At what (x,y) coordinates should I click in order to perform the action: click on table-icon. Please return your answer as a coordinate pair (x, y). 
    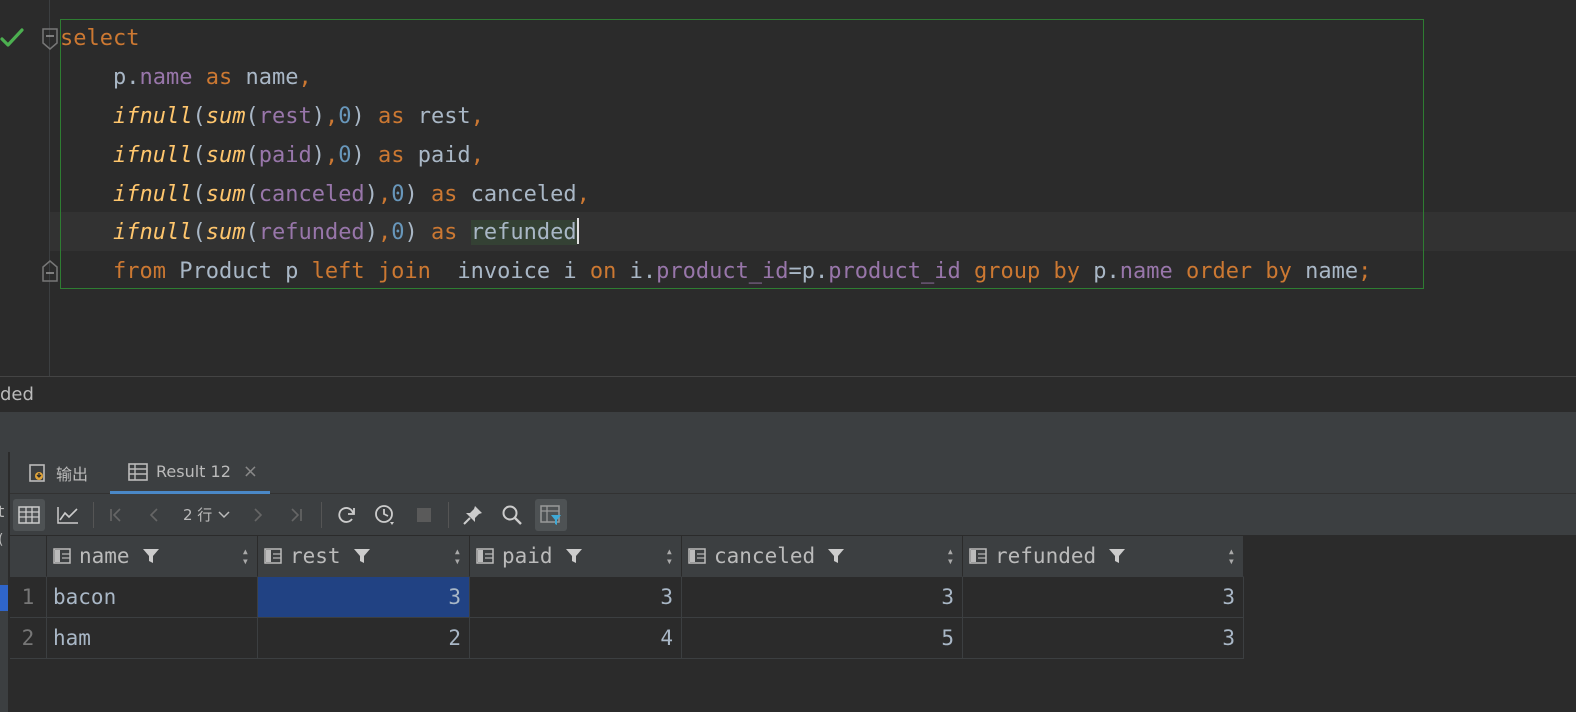
    Looking at the image, I should click on (138, 471).